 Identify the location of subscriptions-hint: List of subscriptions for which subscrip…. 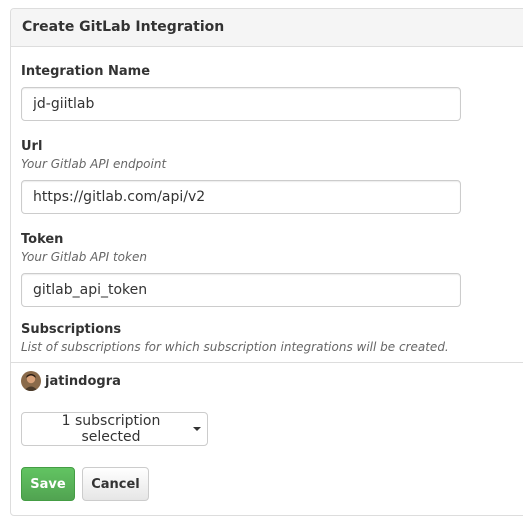
(235, 347).